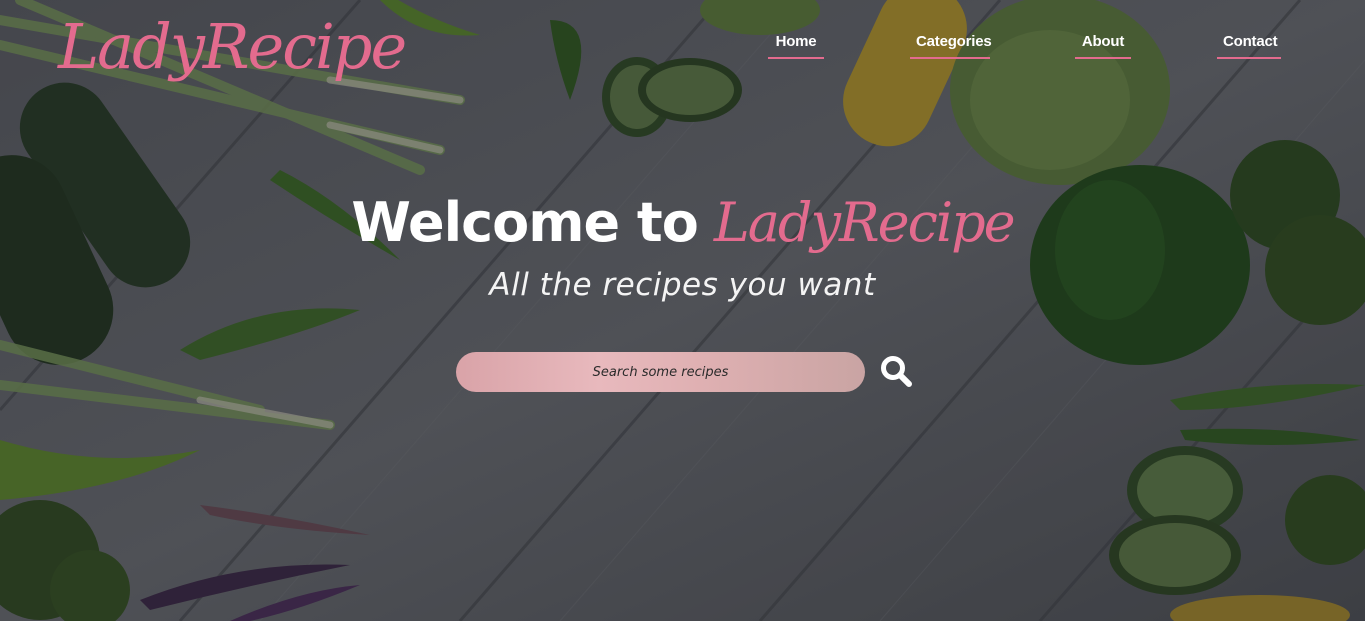 The height and width of the screenshot is (621, 1365). I want to click on welcome-prefix: Welcome to, so click(524, 222).